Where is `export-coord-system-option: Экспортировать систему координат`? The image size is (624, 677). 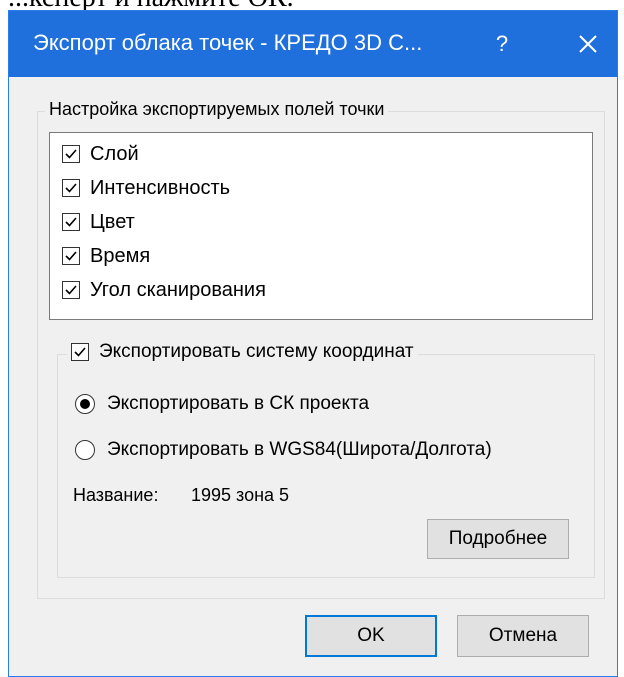
export-coord-system-option: Экспортировать систему координат is located at coordinates (242, 352).